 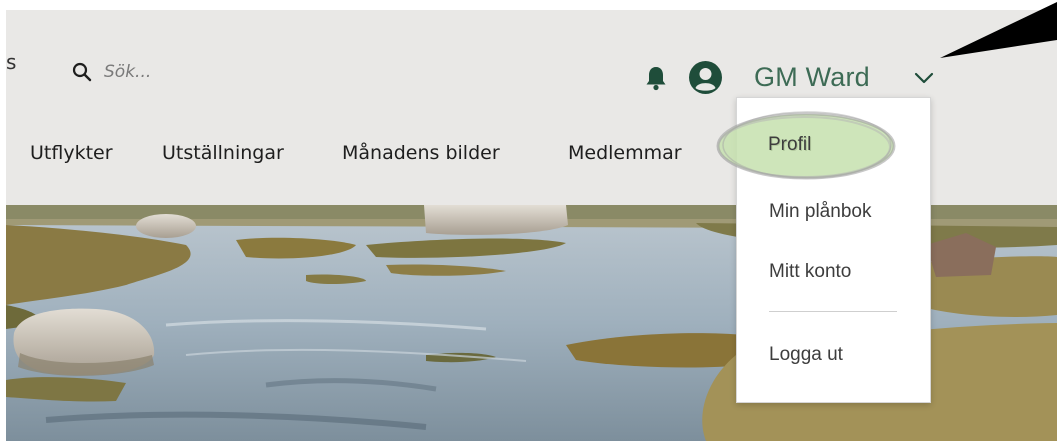 What do you see at coordinates (421, 153) in the screenshot?
I see `nav-item-manadens-bilder: Månadens bilder` at bounding box center [421, 153].